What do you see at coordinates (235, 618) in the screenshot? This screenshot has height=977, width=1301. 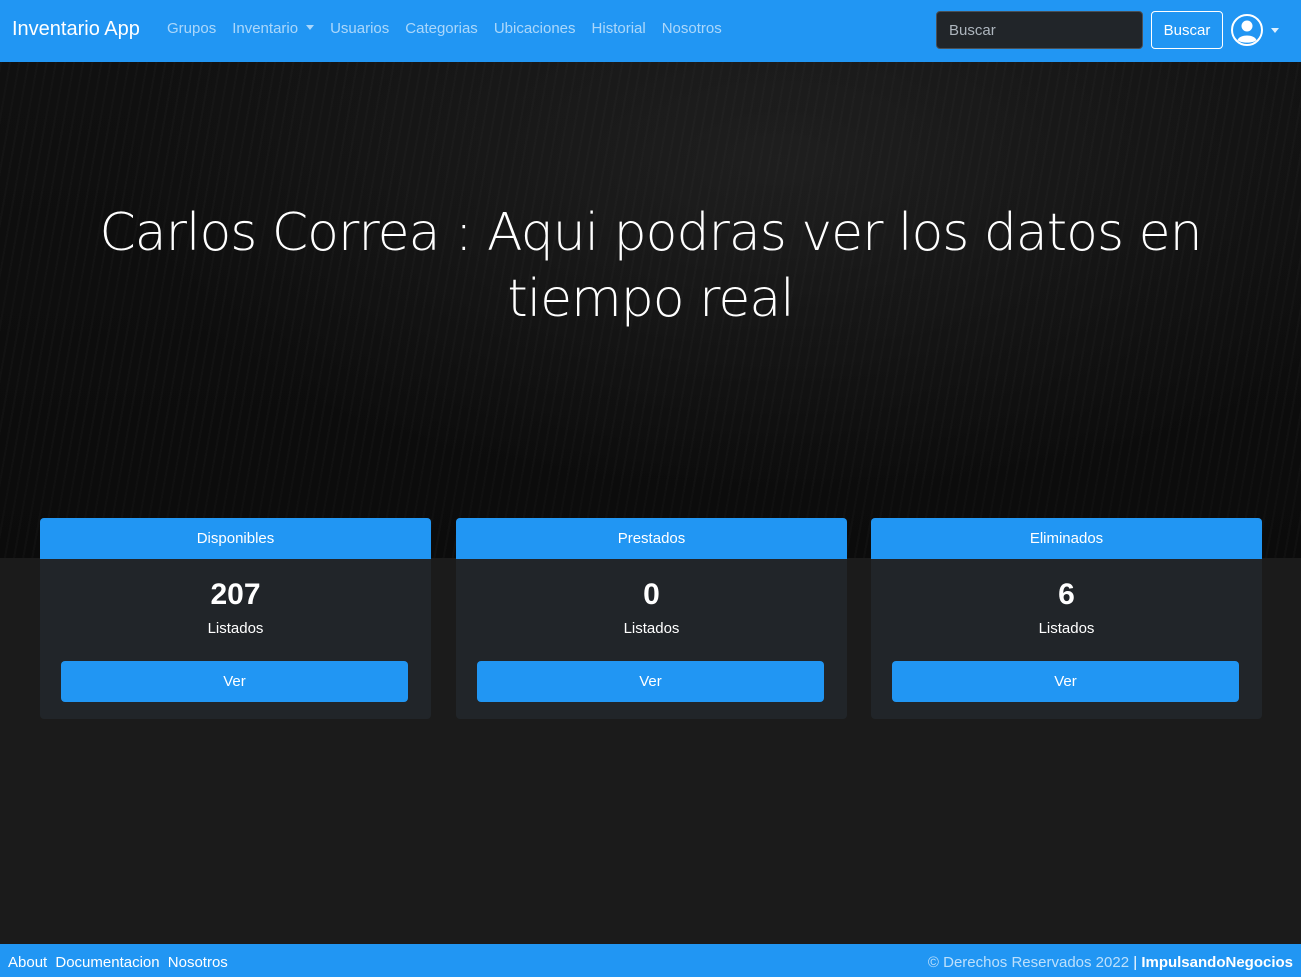 I see `card-disponibles: Disponibles 207 Listados Ver` at bounding box center [235, 618].